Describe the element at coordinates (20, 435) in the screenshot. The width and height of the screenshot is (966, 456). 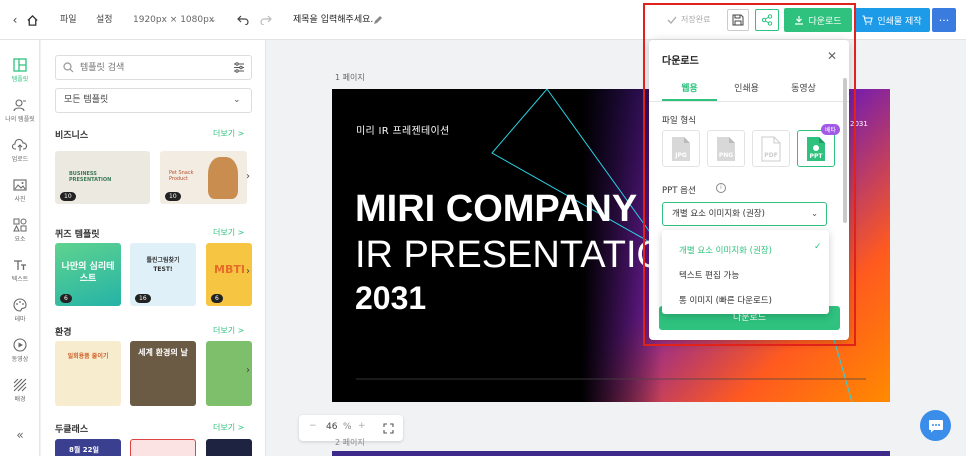
I see `collapse-sidebar-icon: «` at that location.